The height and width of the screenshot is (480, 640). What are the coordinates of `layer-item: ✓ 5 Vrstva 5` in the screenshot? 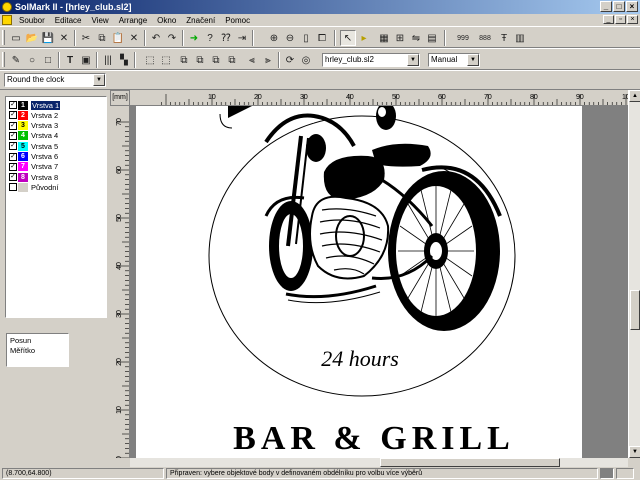 It's located at (33, 146).